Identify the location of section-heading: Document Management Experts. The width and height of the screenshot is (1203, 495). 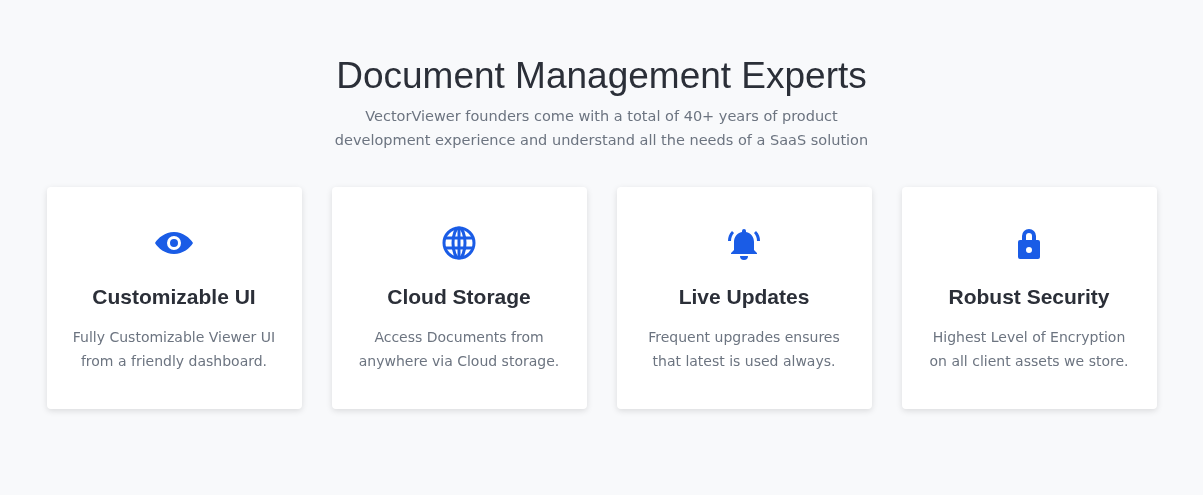
(601, 76).